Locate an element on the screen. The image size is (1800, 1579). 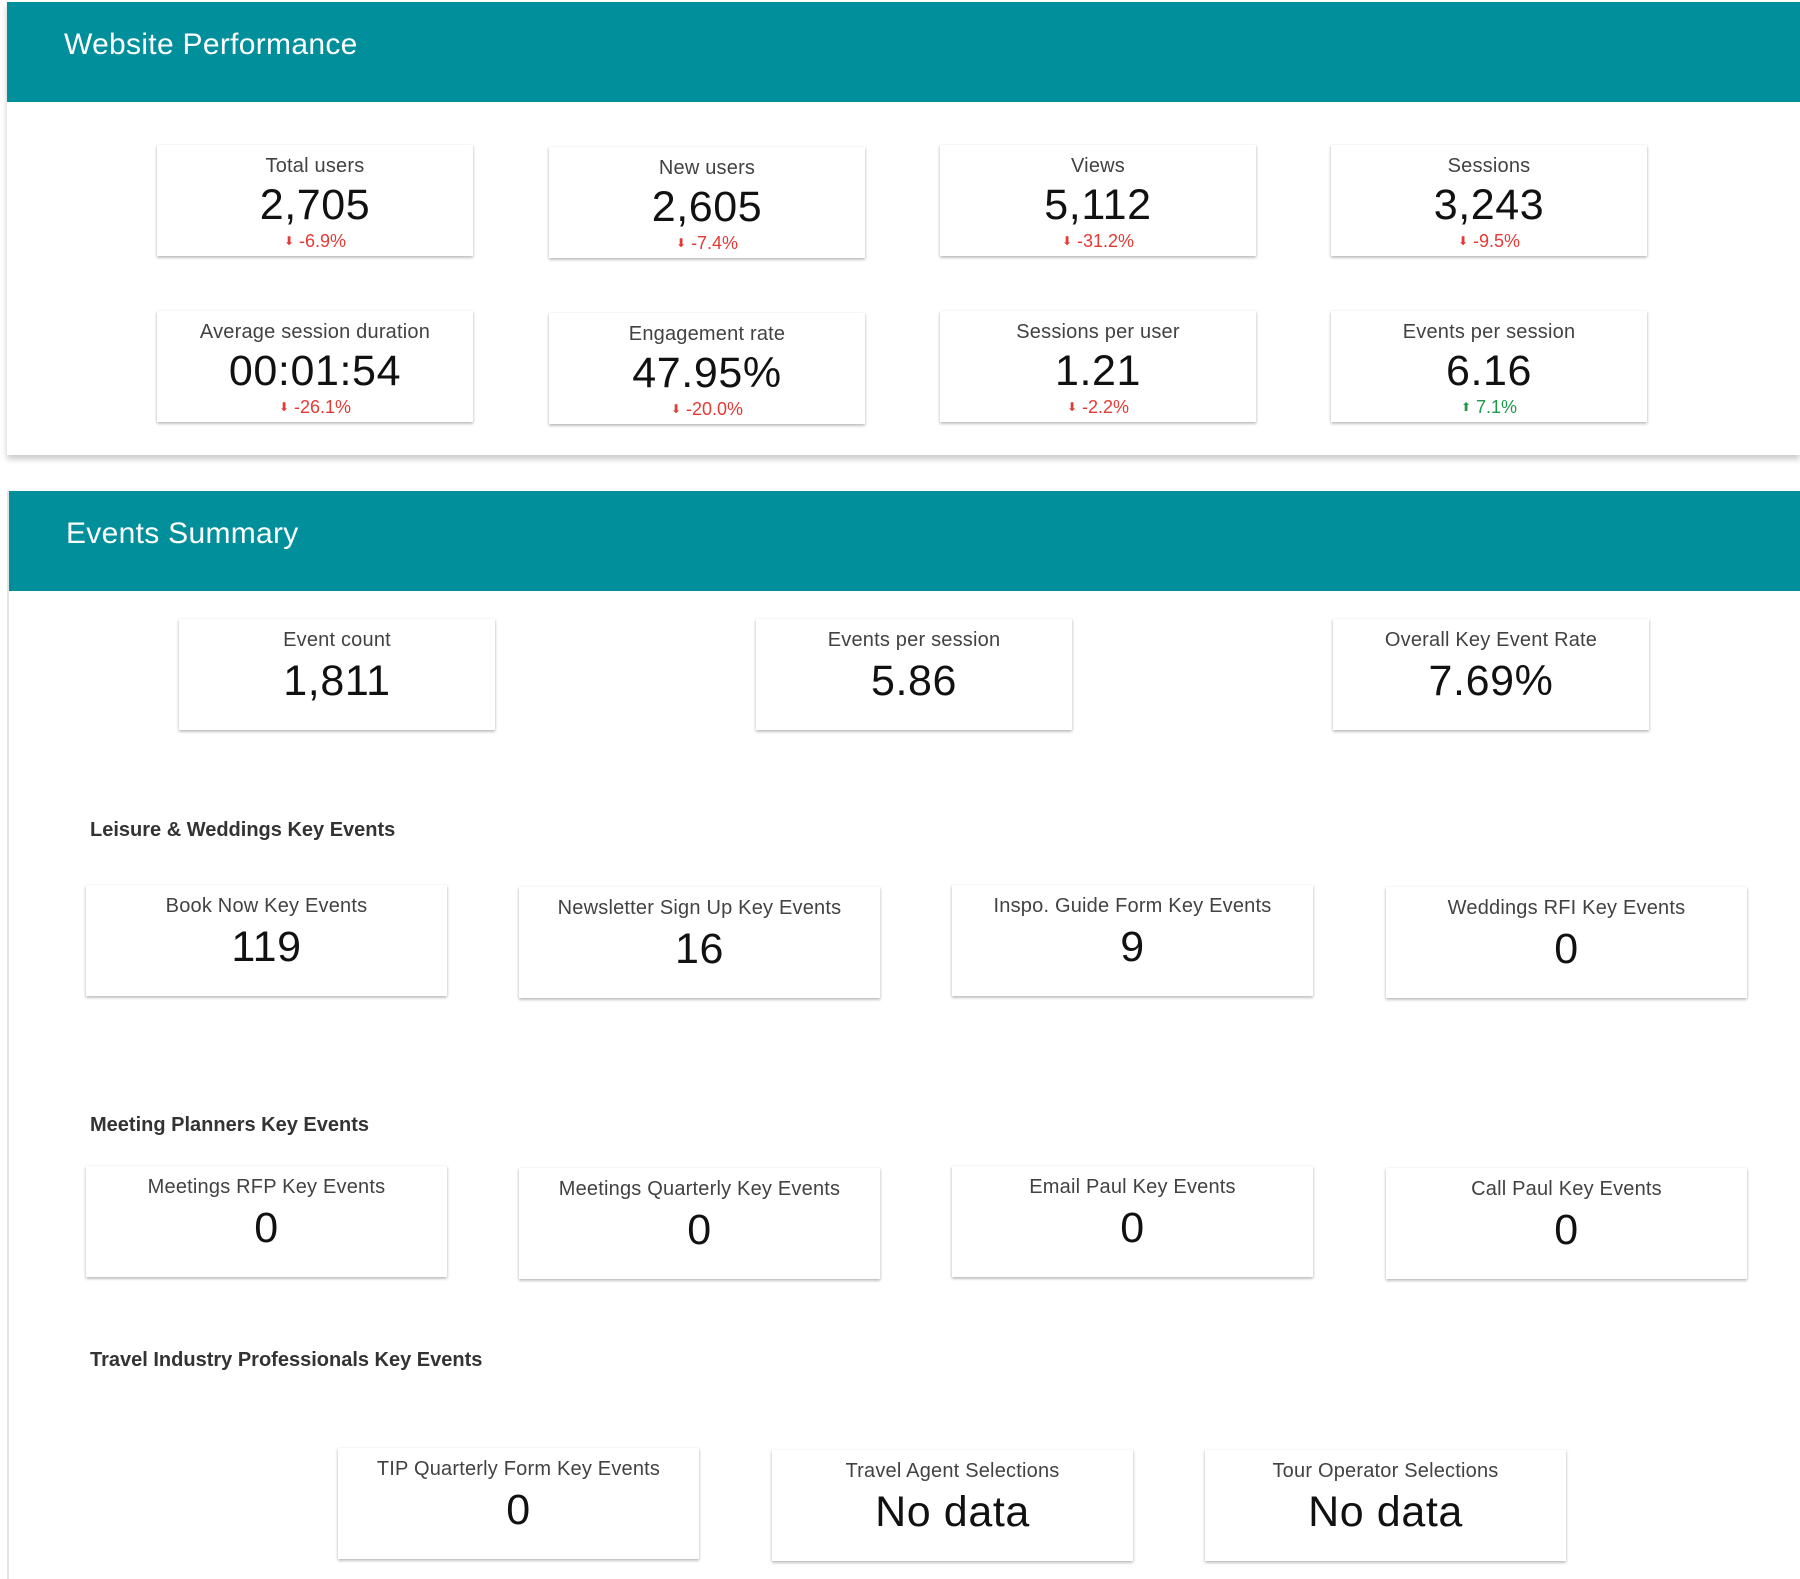
scorecard-call-paul-key-events: Call Paul Key Events 0 is located at coordinates (1566, 1223).